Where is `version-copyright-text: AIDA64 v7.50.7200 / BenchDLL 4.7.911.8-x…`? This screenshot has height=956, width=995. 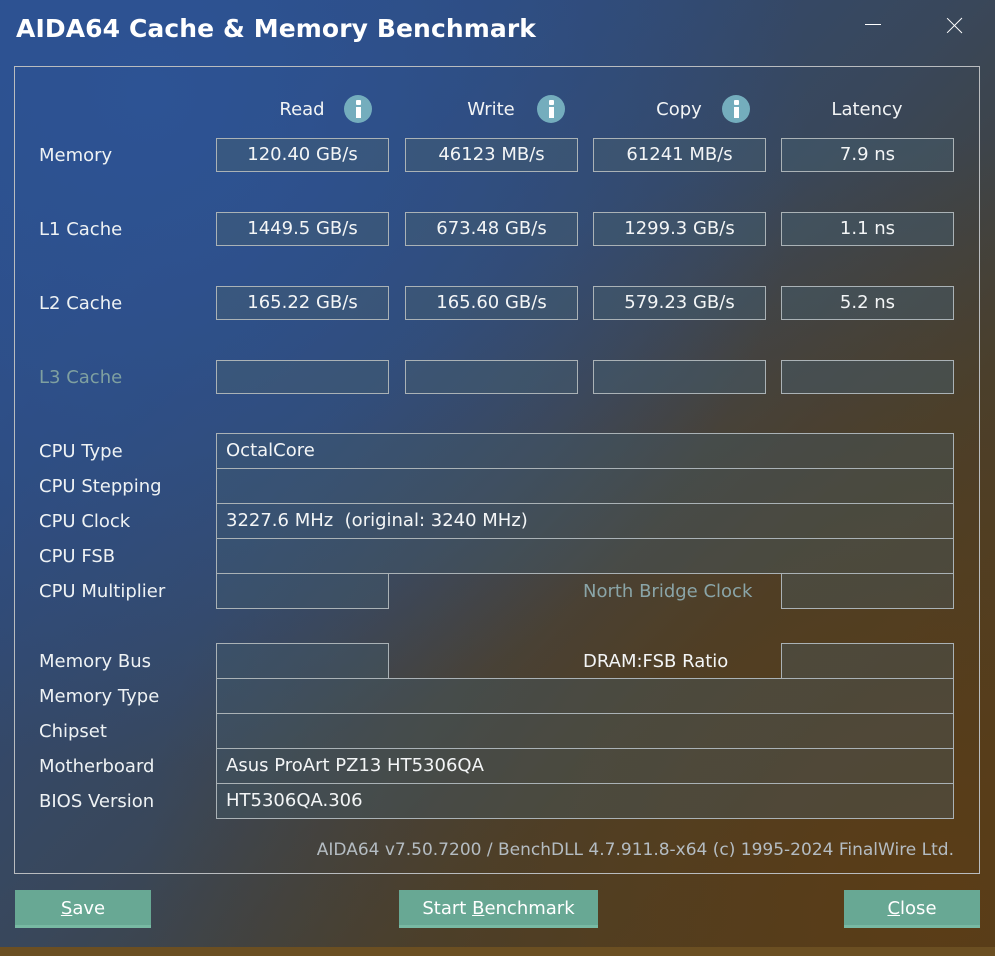 version-copyright-text: AIDA64 v7.50.7200 / BenchDLL 4.7.911.8-x… is located at coordinates (635, 850).